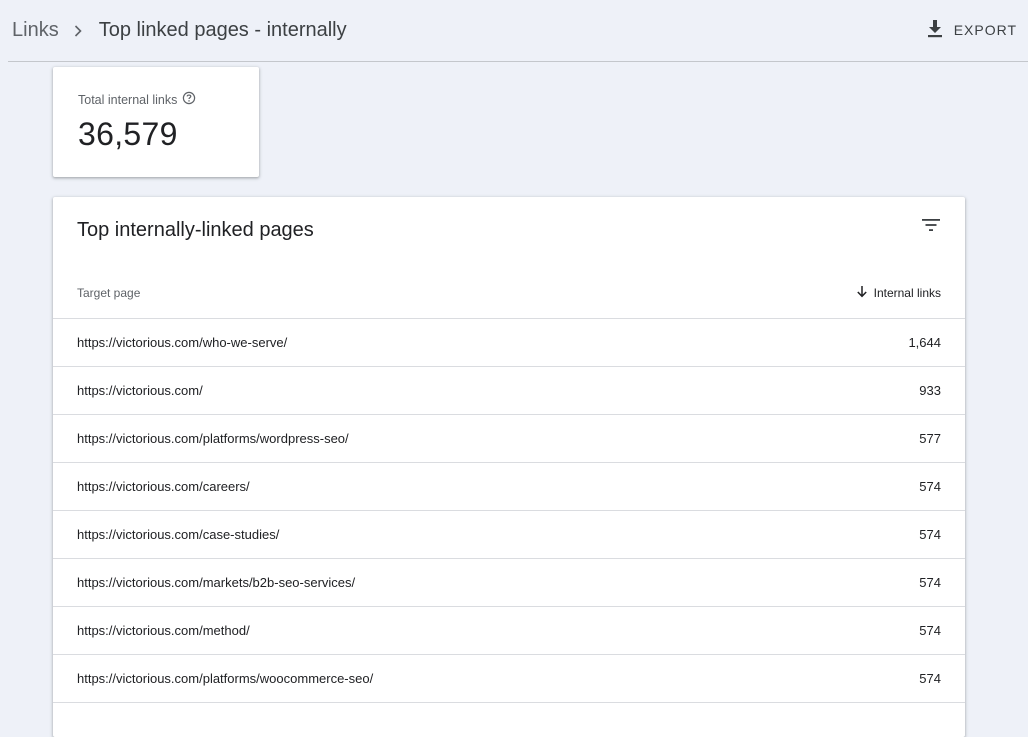 The height and width of the screenshot is (737, 1028). I want to click on download-icon, so click(935, 30).